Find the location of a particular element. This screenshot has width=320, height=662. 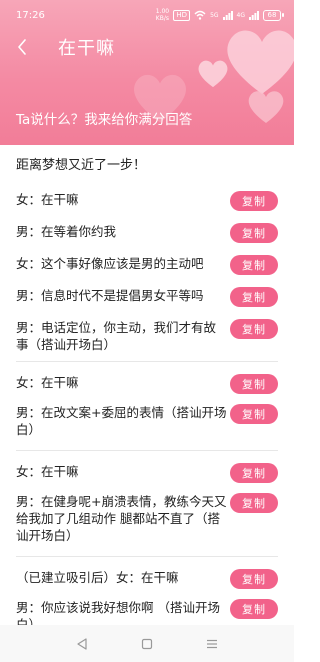

chevron-left-icon is located at coordinates (22, 47).